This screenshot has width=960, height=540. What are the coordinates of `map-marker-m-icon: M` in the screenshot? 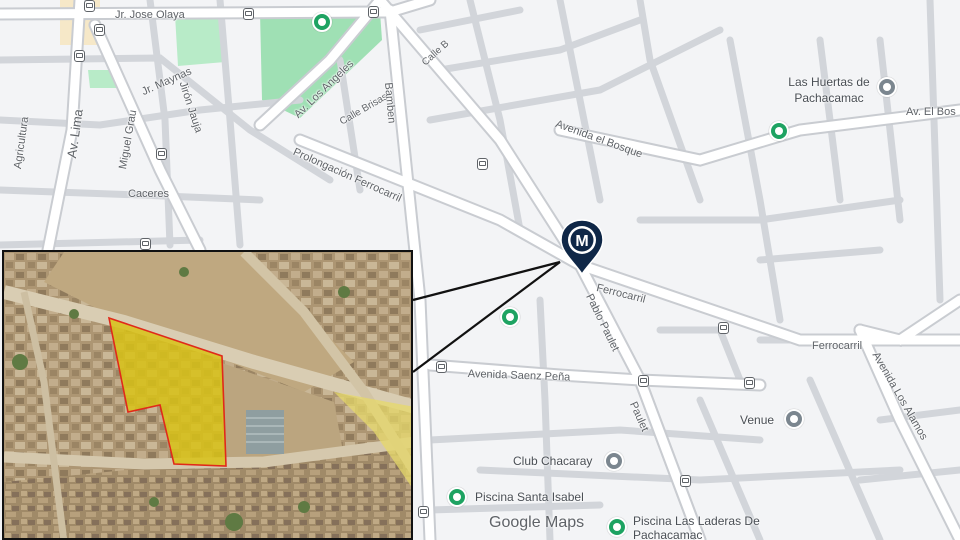 It's located at (582, 247).